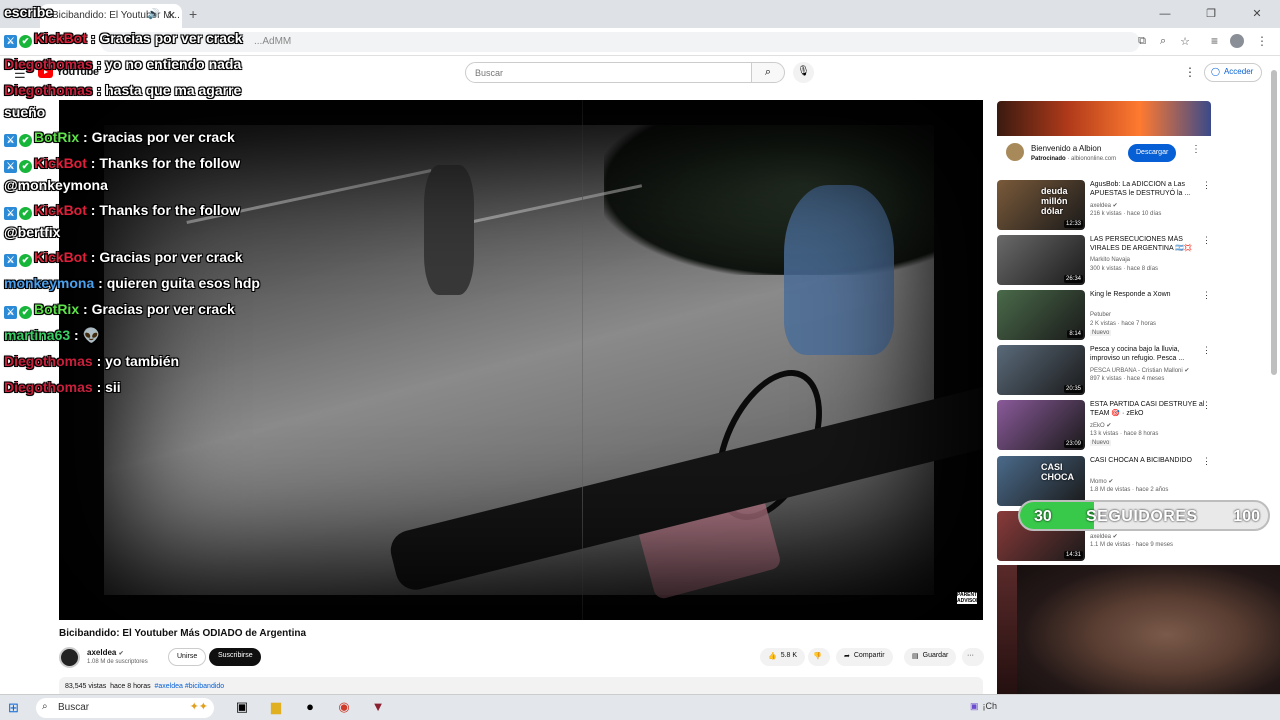  What do you see at coordinates (768, 72) in the screenshot?
I see `search-button: ⌕` at bounding box center [768, 72].